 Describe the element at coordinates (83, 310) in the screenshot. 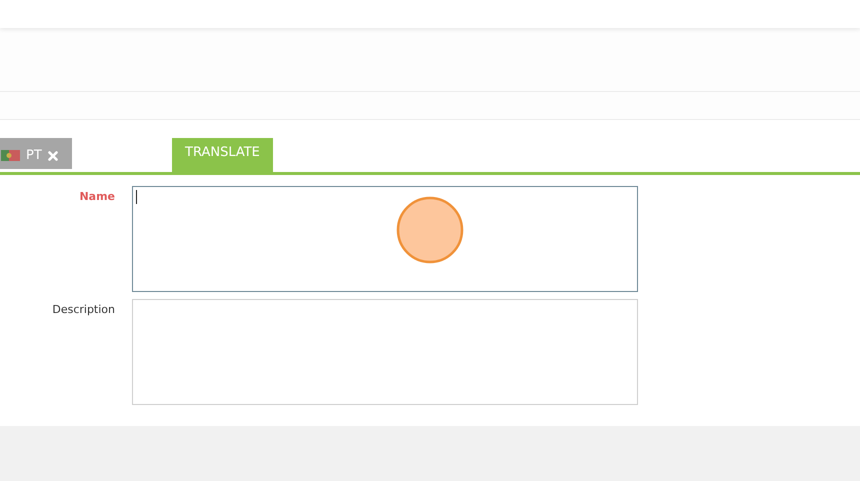

I see `field-label: Description` at that location.